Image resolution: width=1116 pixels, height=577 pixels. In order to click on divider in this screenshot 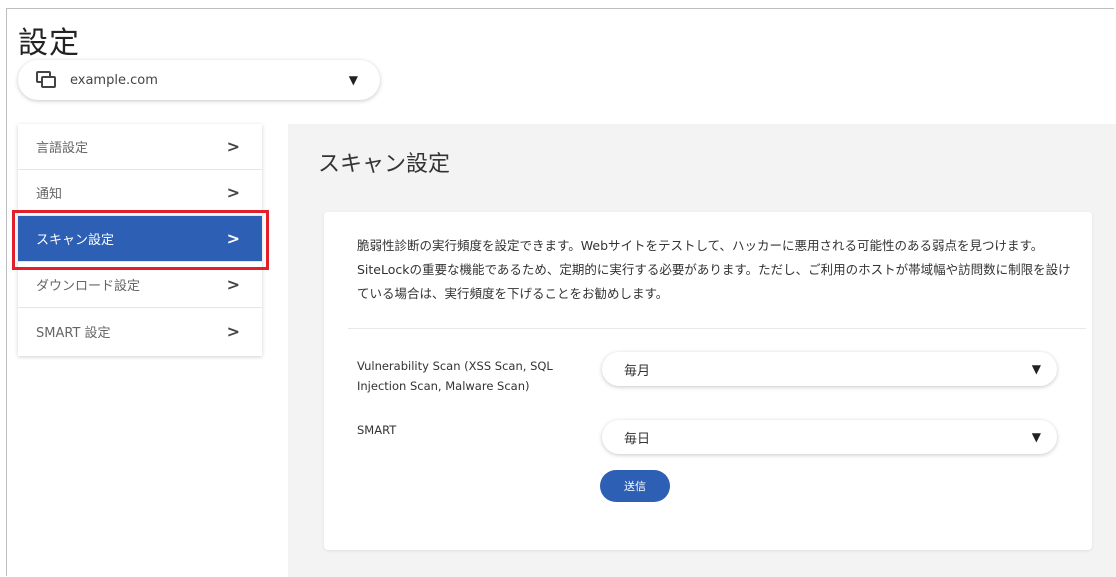, I will do `click(717, 328)`.